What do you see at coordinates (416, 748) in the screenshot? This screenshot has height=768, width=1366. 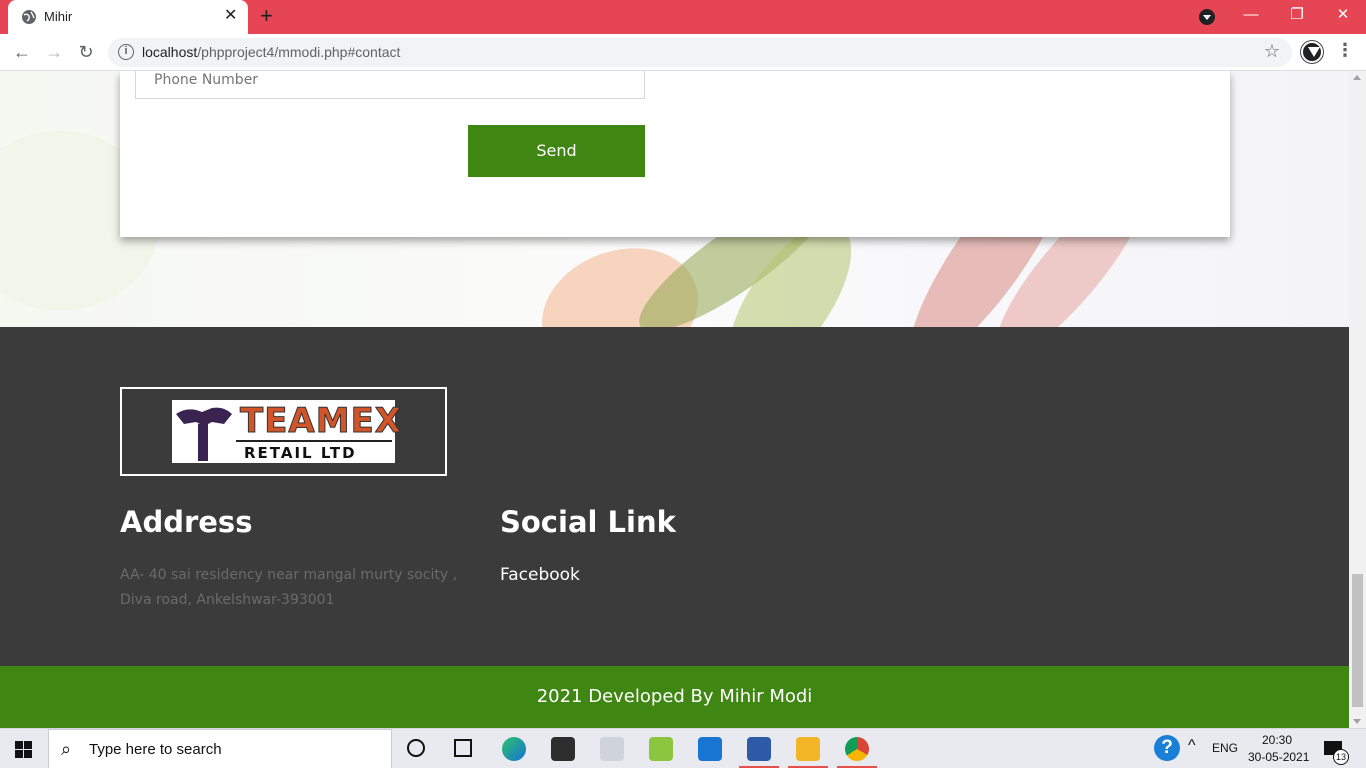 I see `cortana-icon` at bounding box center [416, 748].